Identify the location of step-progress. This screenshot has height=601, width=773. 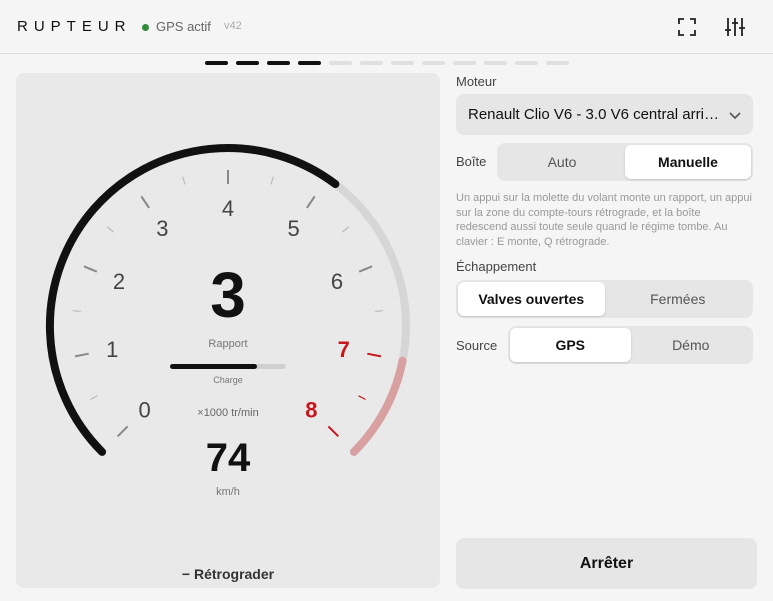
(387, 63).